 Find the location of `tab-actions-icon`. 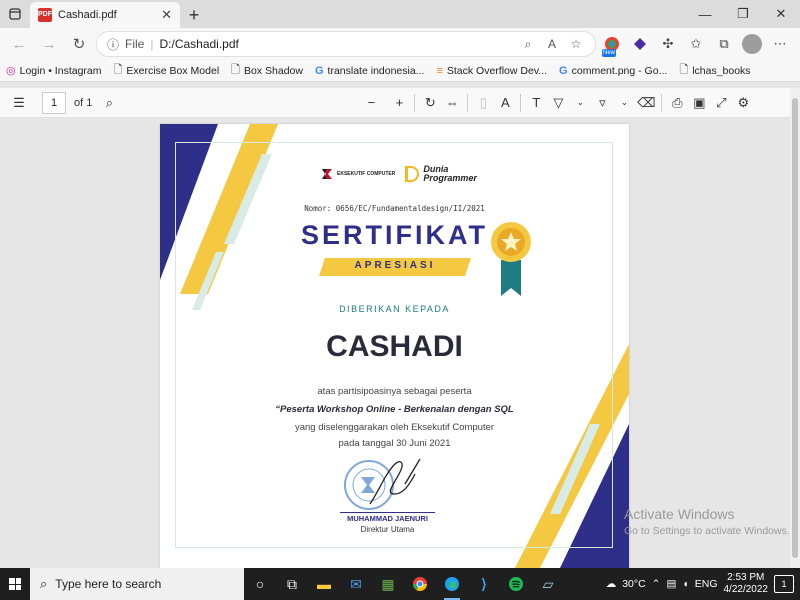

tab-actions-icon is located at coordinates (15, 14).